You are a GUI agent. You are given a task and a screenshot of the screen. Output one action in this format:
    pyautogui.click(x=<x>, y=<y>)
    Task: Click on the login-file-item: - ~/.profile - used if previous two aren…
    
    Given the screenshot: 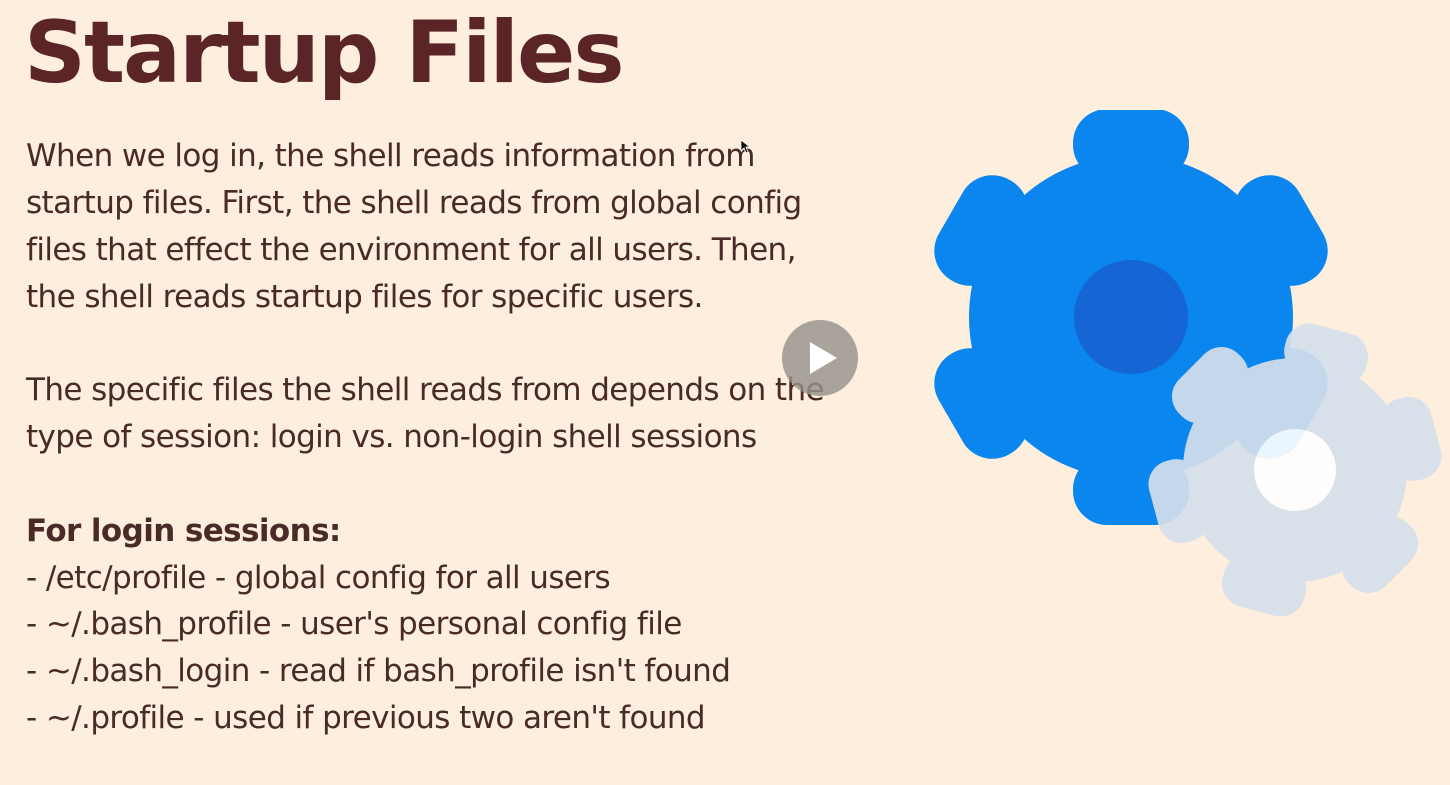 What is the action you would take?
    pyautogui.click(x=366, y=718)
    